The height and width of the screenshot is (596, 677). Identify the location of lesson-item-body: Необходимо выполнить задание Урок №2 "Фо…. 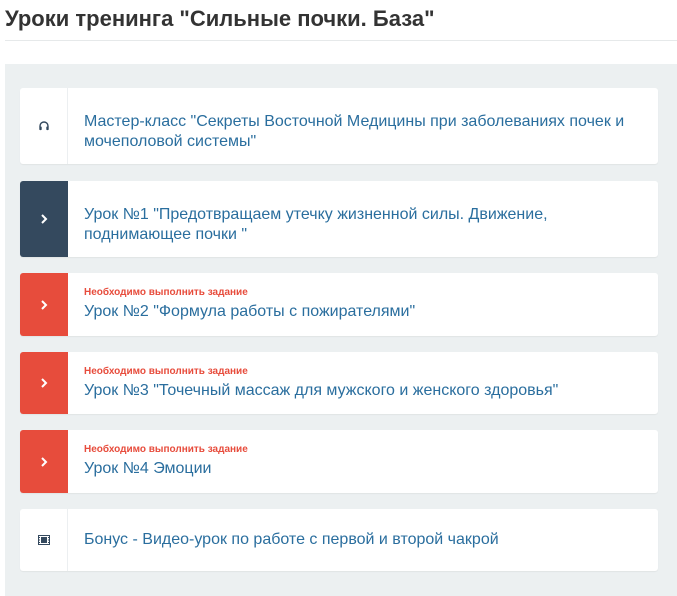
(363, 304).